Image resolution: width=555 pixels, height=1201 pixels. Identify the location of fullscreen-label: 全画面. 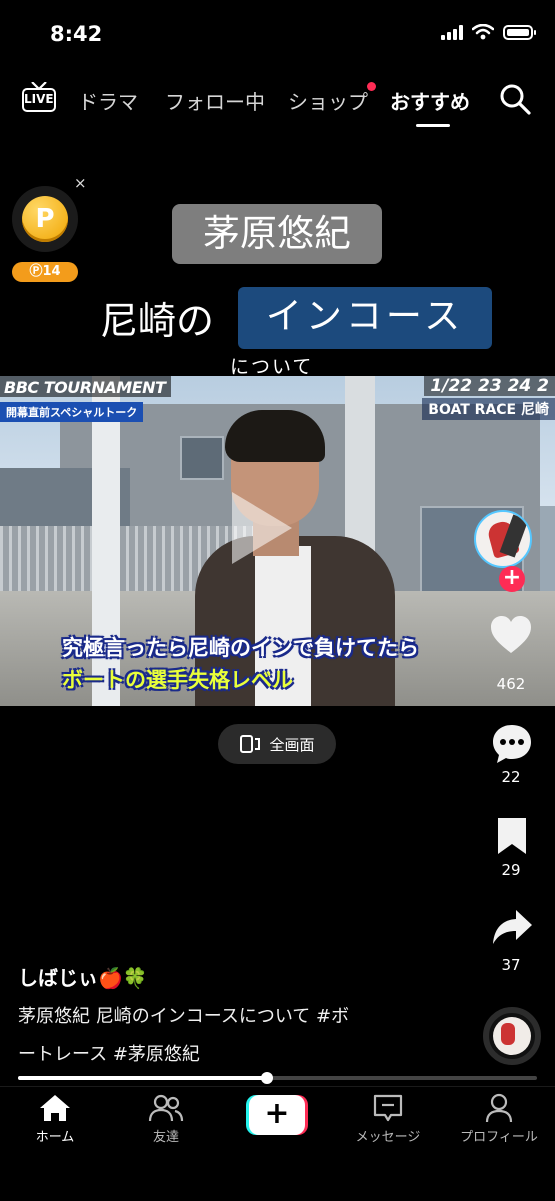
(292, 744).